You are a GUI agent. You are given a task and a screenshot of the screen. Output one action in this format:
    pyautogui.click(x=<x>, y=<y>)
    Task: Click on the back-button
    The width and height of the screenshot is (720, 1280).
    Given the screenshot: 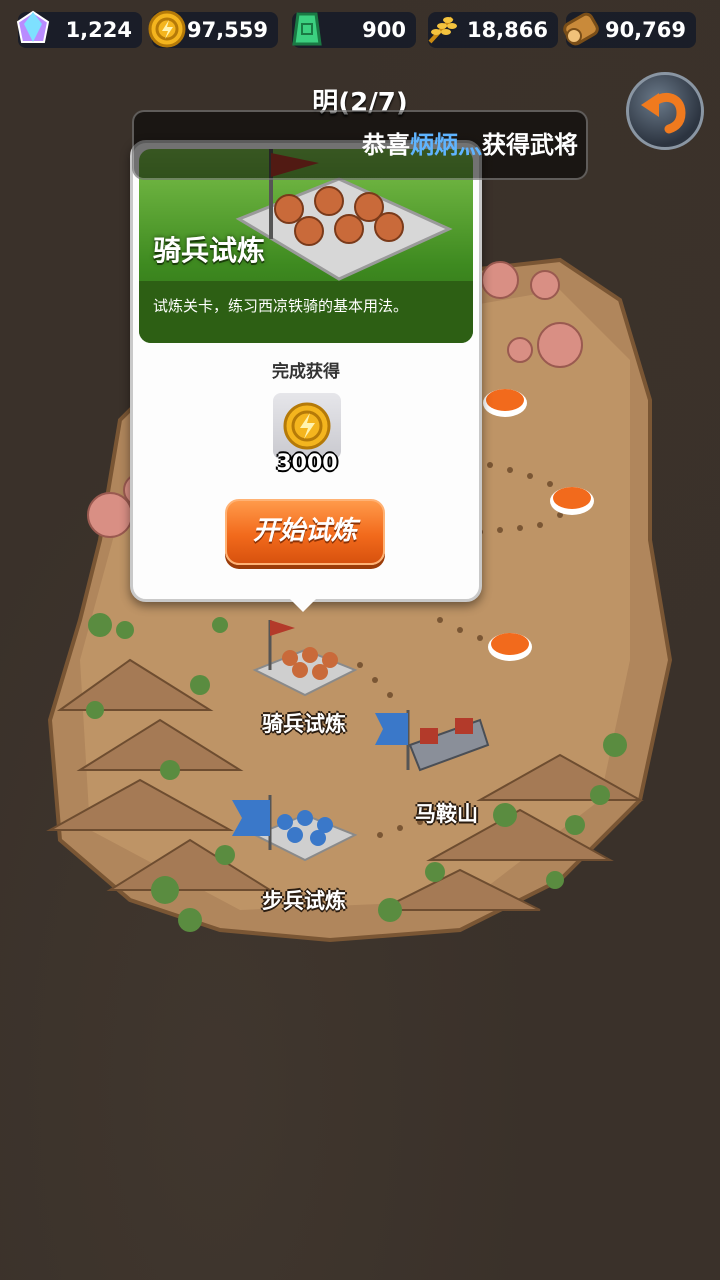 What is the action you would take?
    pyautogui.click(x=665, y=111)
    